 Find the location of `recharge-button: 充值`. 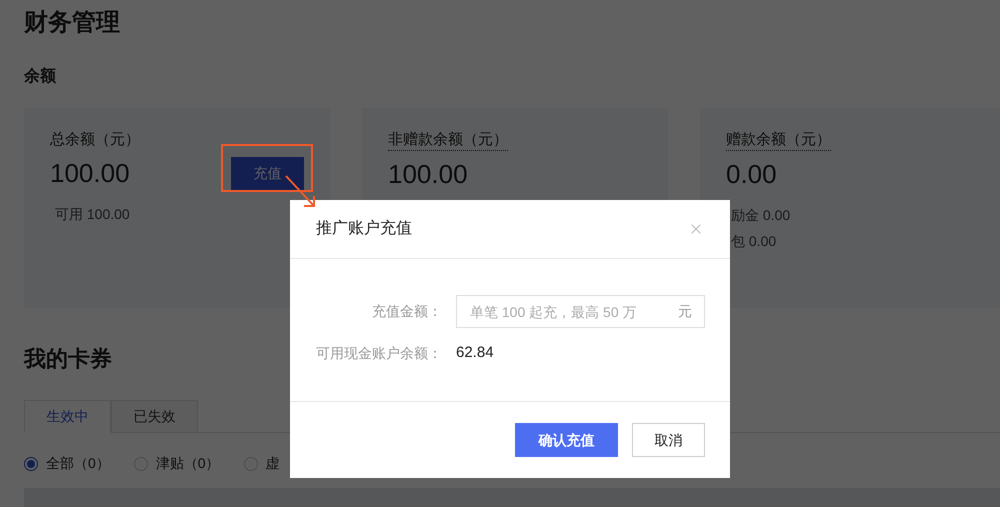

recharge-button: 充值 is located at coordinates (267, 173).